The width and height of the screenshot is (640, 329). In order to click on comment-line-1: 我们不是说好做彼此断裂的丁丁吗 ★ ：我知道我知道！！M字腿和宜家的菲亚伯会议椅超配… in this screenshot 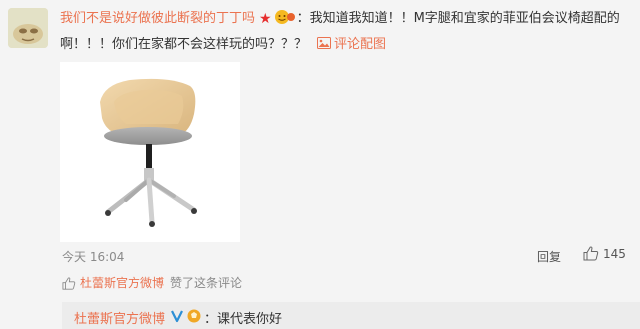, I will do `click(343, 19)`.